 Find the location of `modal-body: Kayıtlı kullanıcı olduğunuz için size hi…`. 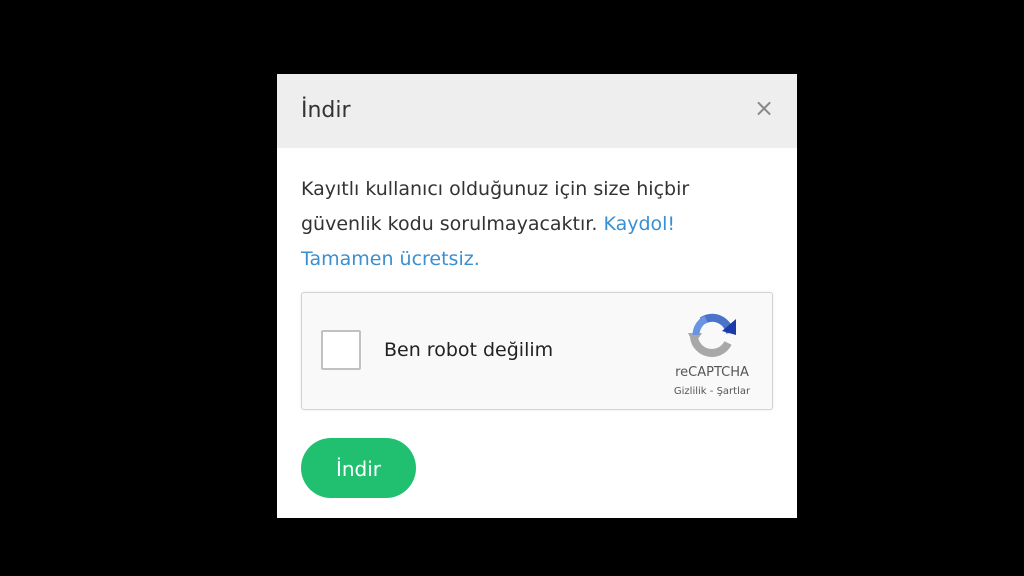

modal-body: Kayıtlı kullanıcı olduğunuz için size hi… is located at coordinates (531, 224).